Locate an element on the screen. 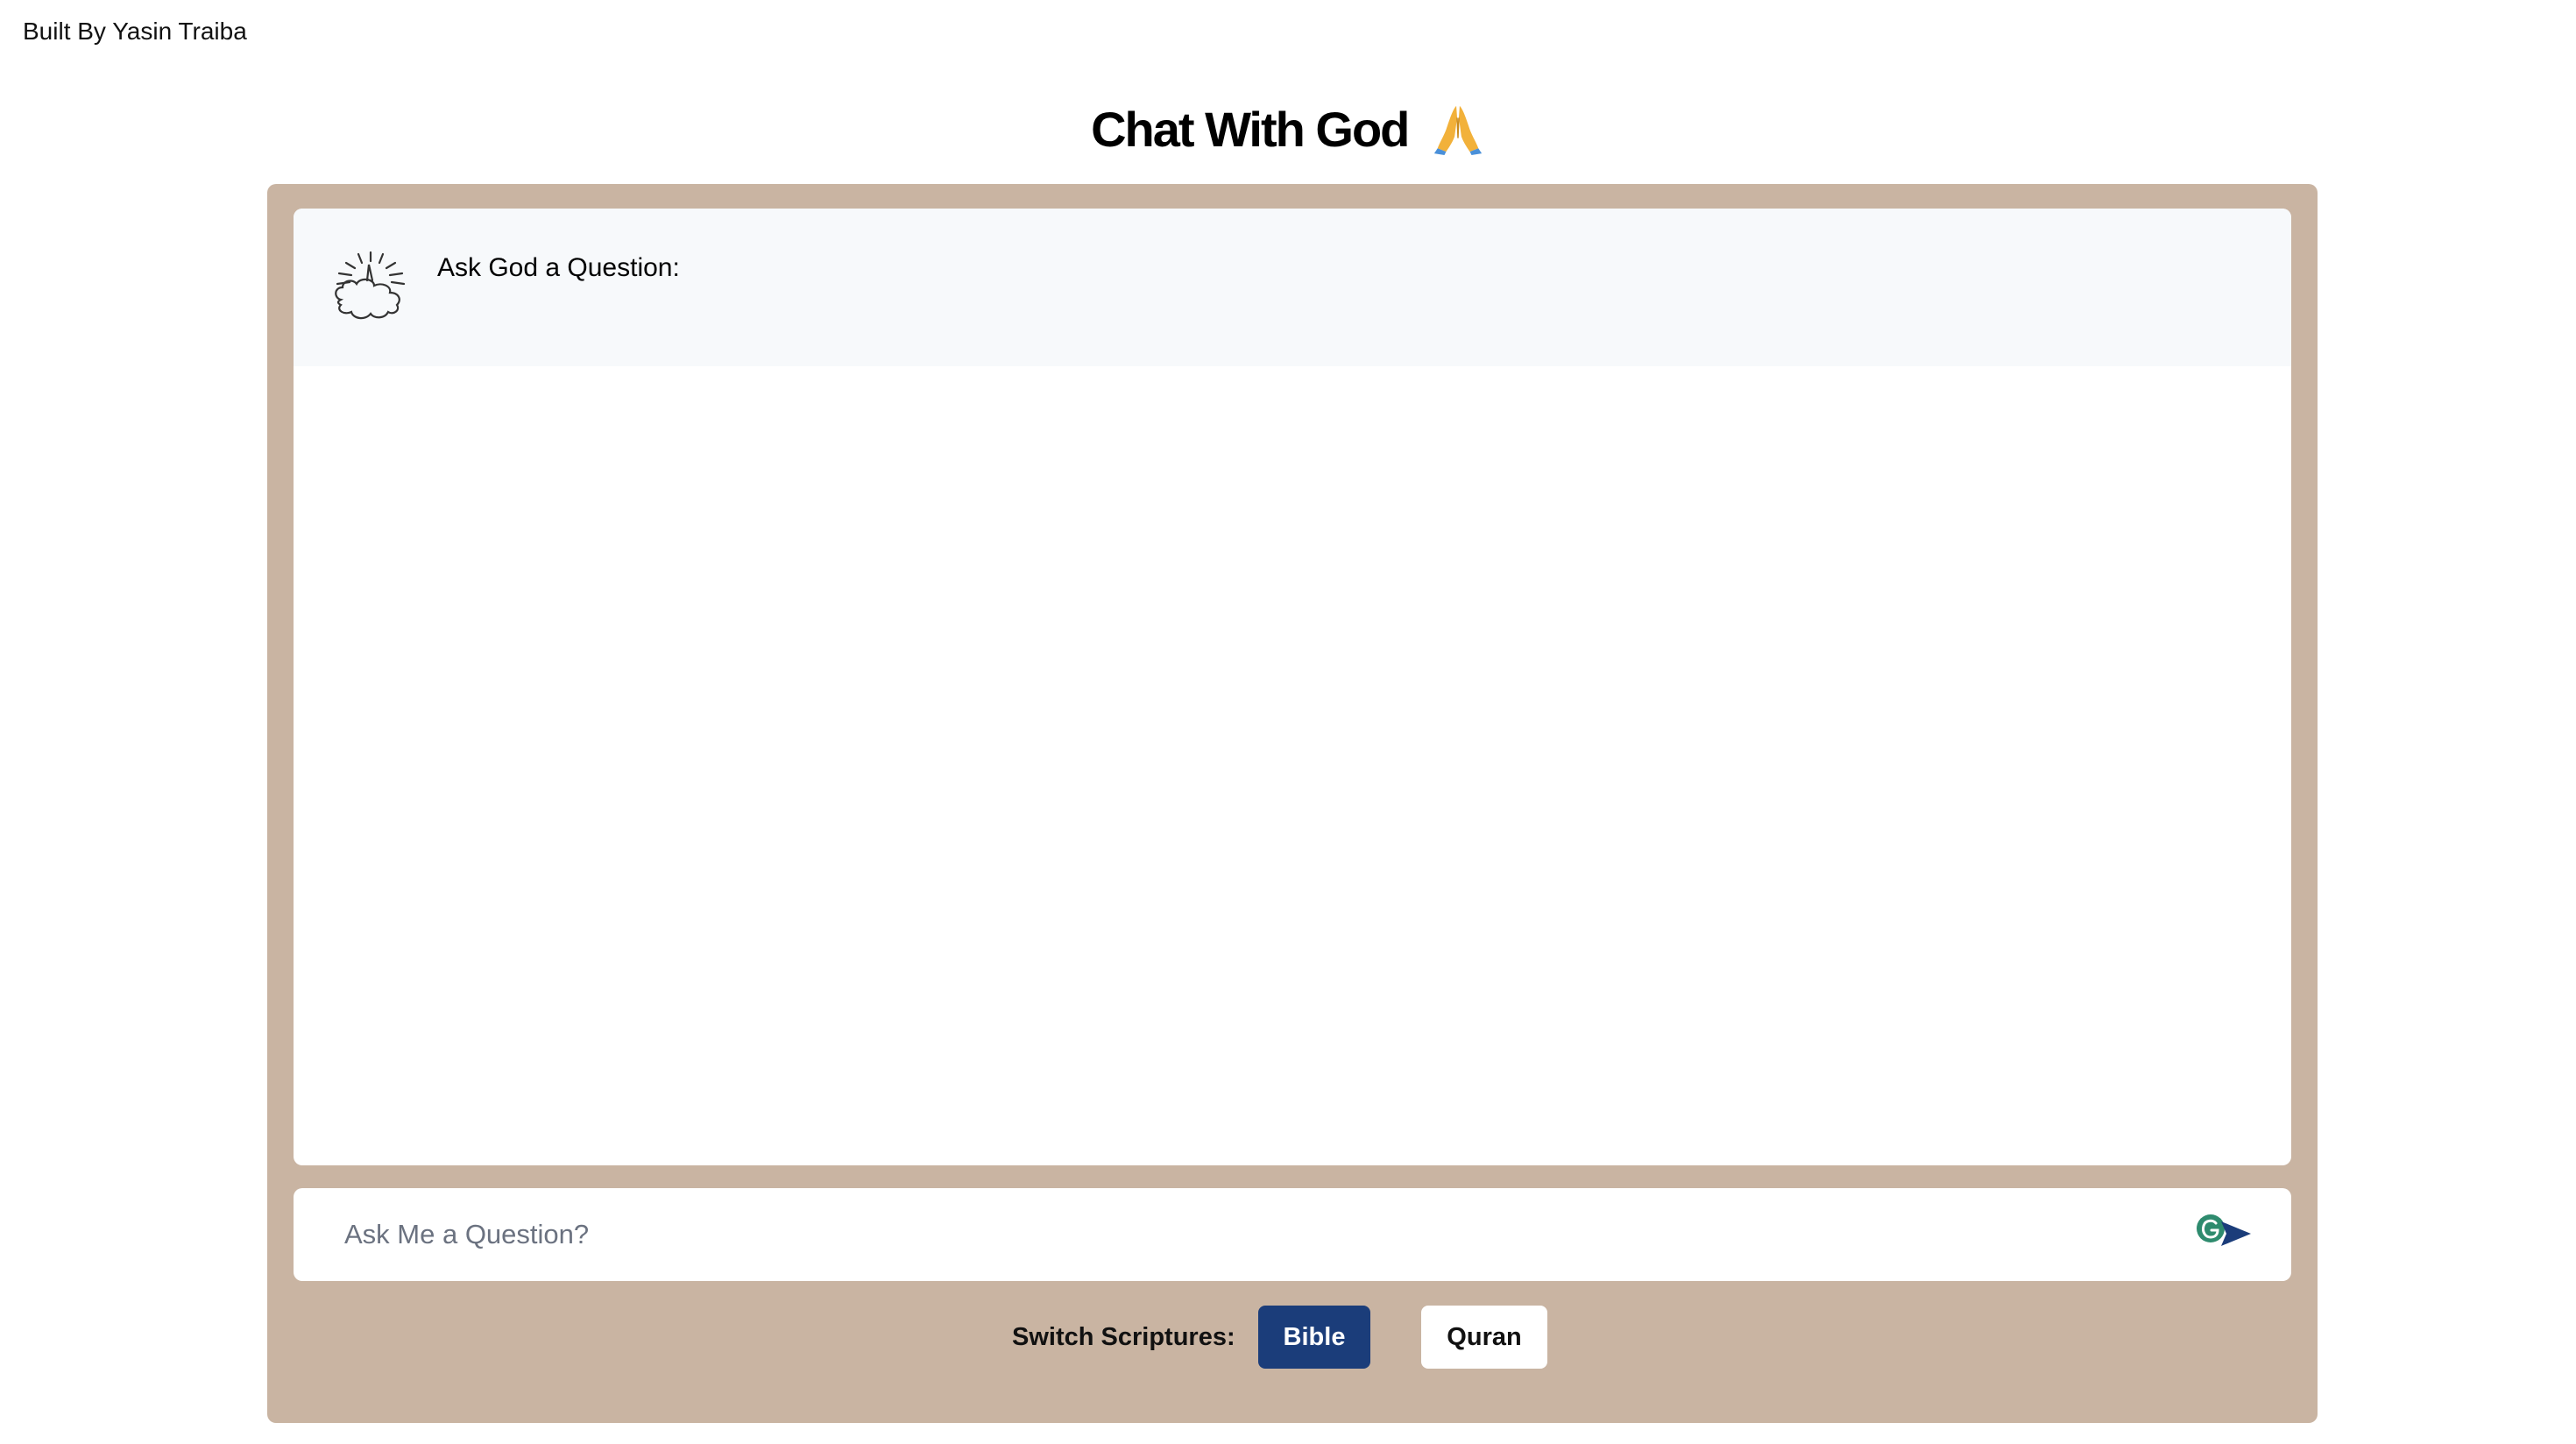  question-input-container is located at coordinates (1292, 1234).